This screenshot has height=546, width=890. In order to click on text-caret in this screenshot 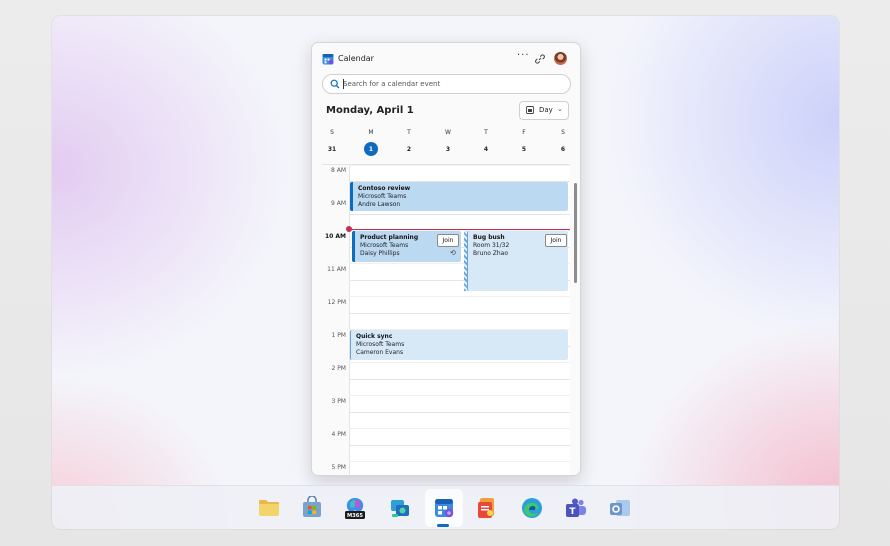, I will do `click(343, 84)`.